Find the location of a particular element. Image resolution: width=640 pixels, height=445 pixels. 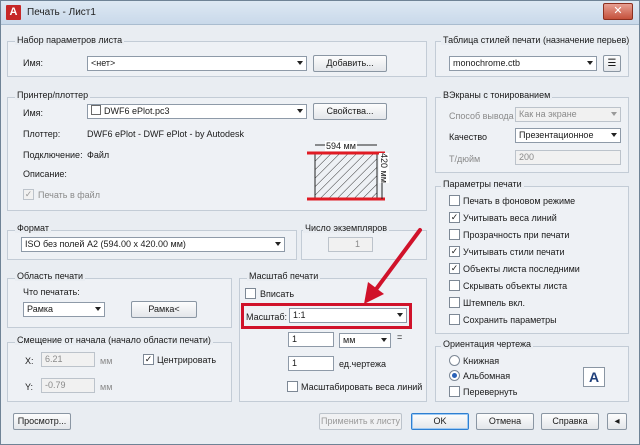

upside-down-label: Перевернуть is located at coordinates (490, 392).